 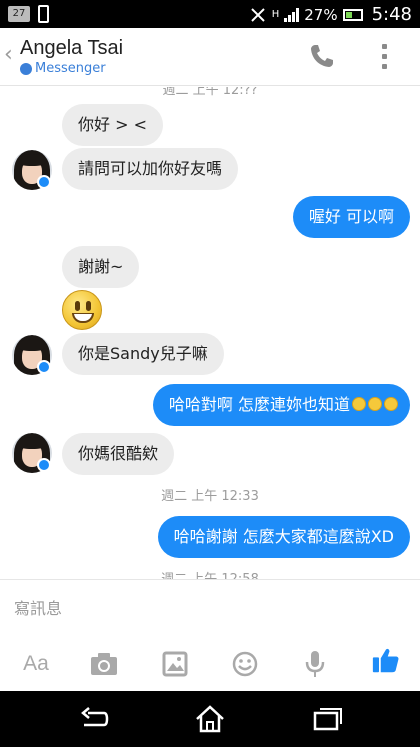 I want to click on back-chevron-icon: ‹, so click(x=8, y=54).